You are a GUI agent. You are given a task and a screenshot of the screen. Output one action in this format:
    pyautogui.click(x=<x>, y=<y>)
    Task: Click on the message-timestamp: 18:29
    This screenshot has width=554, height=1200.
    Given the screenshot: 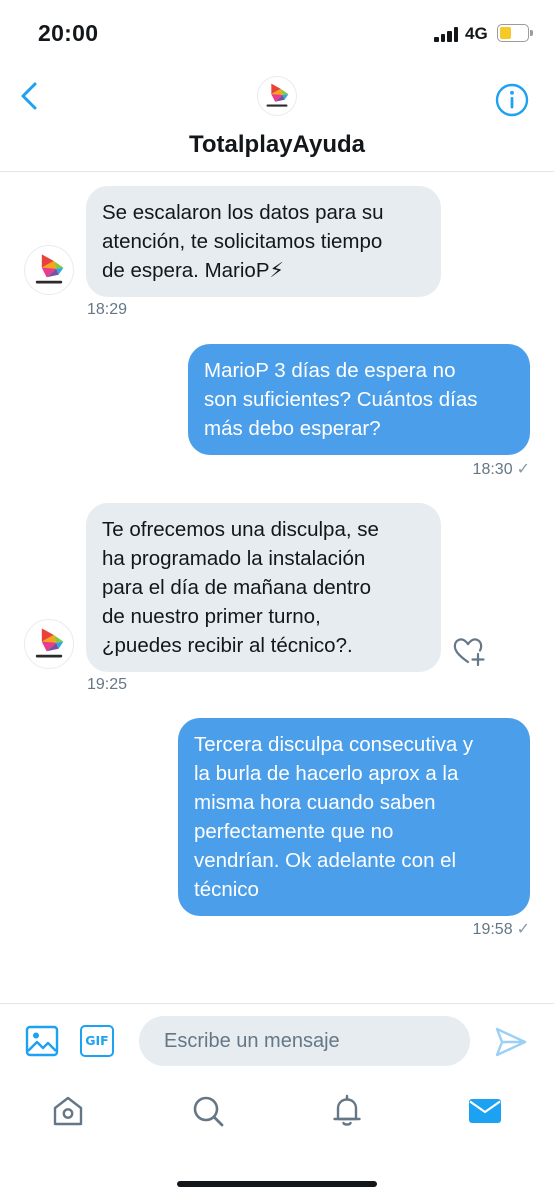 What is the action you would take?
    pyautogui.click(x=107, y=309)
    